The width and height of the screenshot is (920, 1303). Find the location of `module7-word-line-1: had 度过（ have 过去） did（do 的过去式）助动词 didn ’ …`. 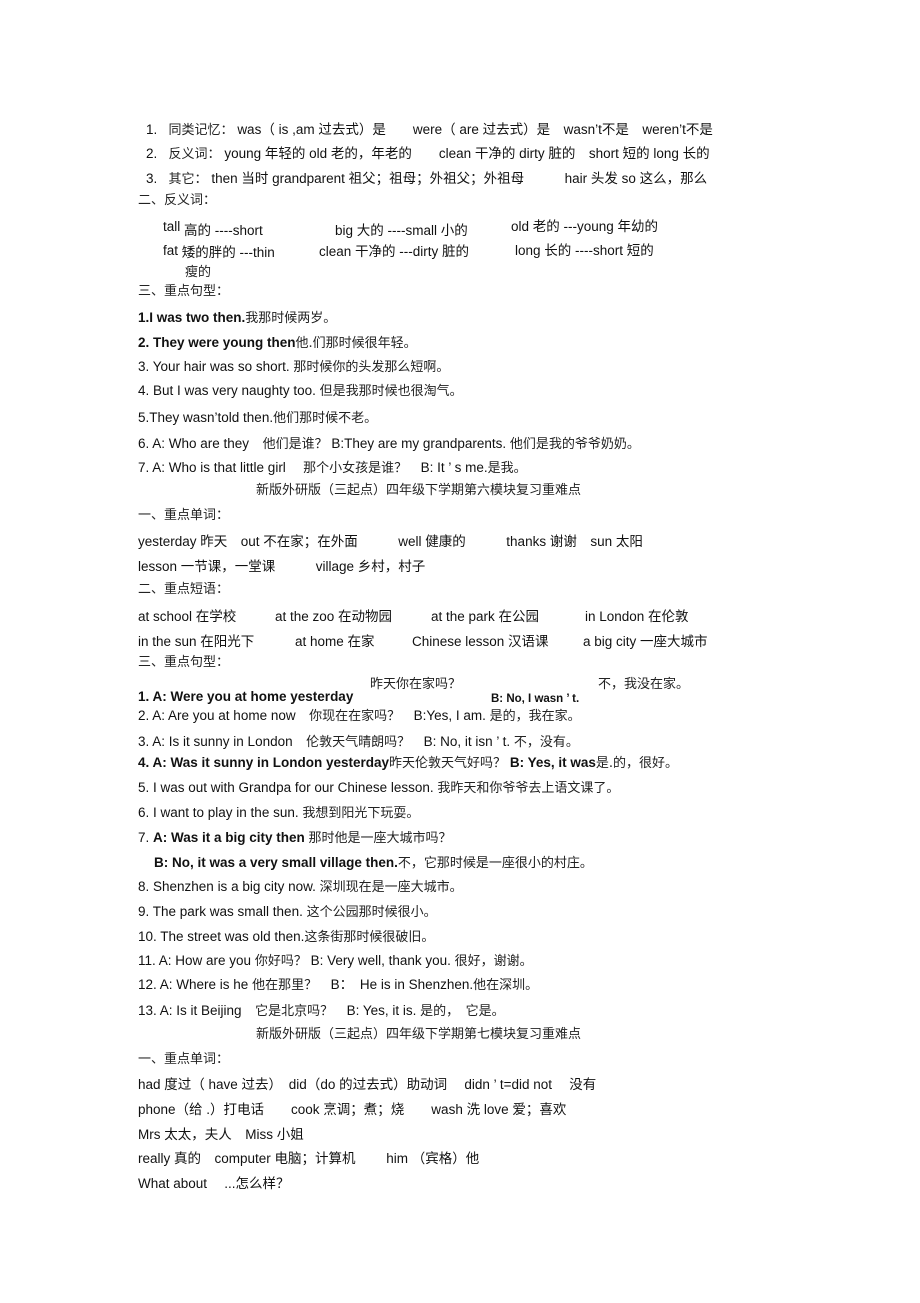

module7-word-line-1: had 度过（ have 过去） did（do 的过去式）助动词 didn ’ … is located at coordinates (367, 1084).